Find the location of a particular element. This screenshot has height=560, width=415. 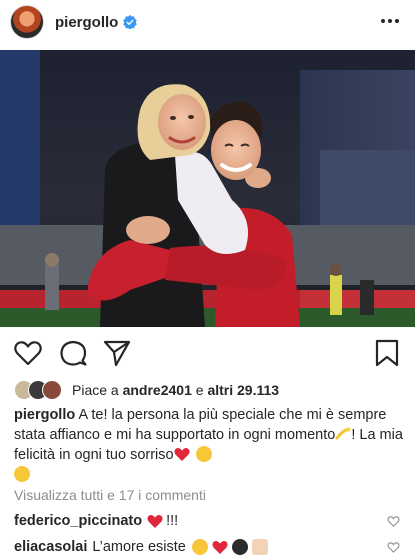

liker-username: andre2401 is located at coordinates (157, 390).